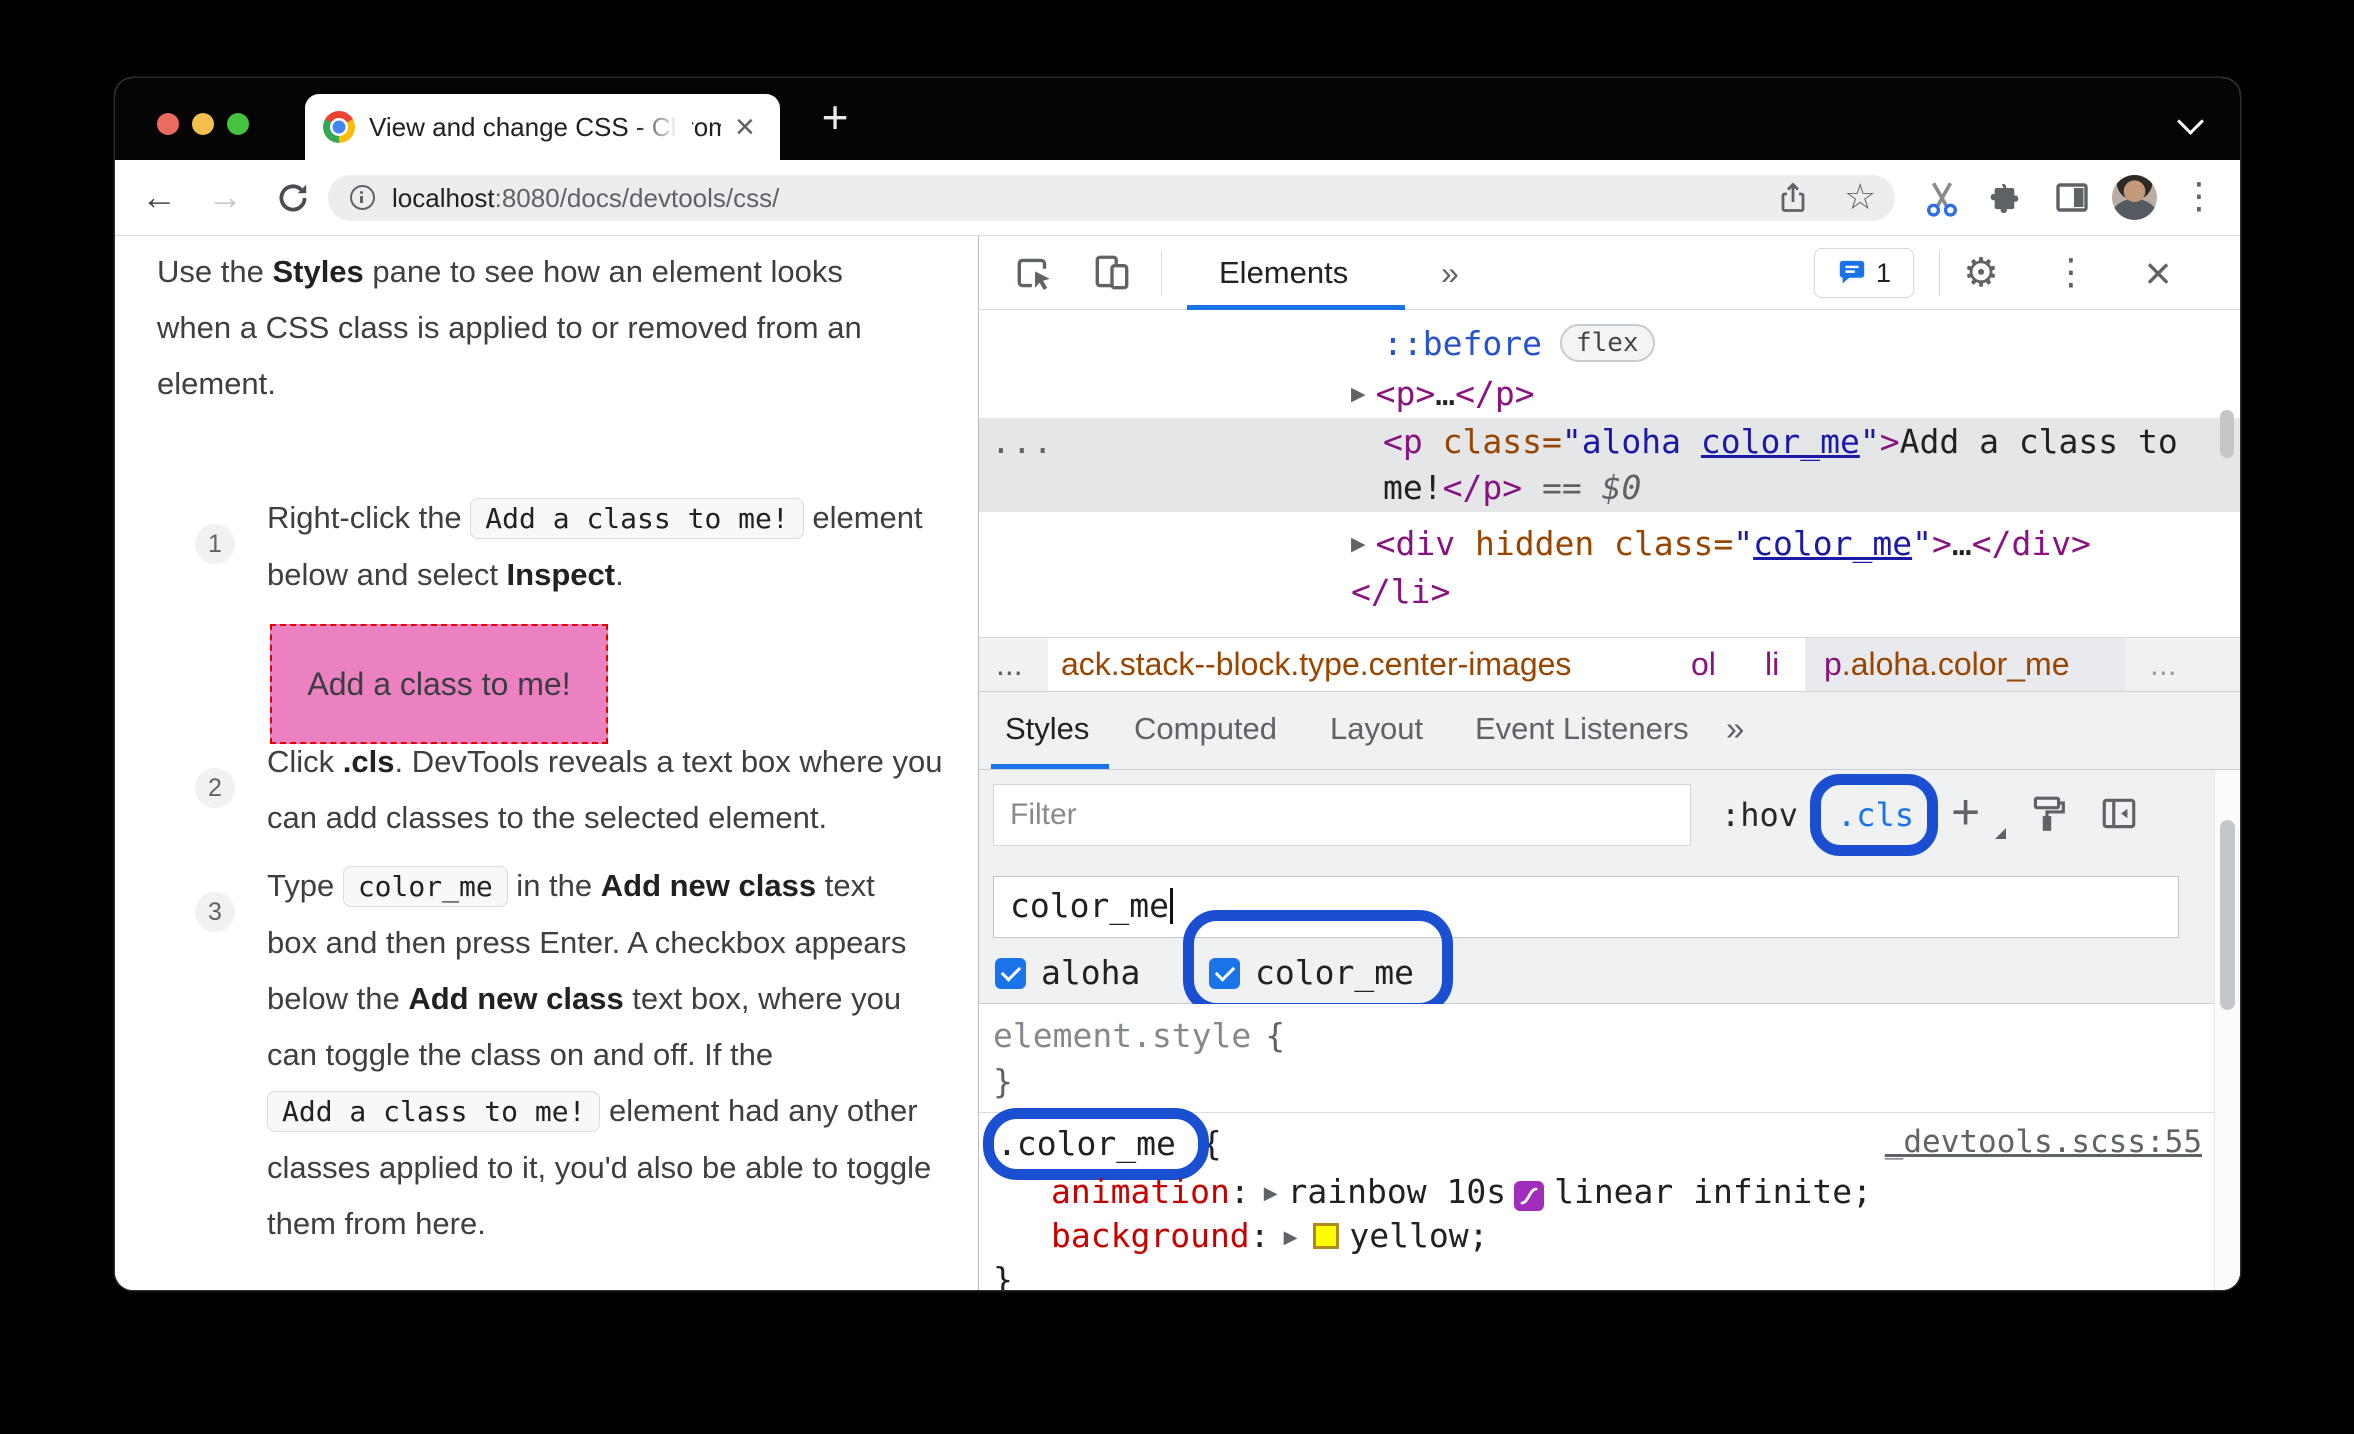 The image size is (2354, 1434). Describe the element at coordinates (1139, 1035) in the screenshot. I see `element-style-rule: element.style{` at that location.